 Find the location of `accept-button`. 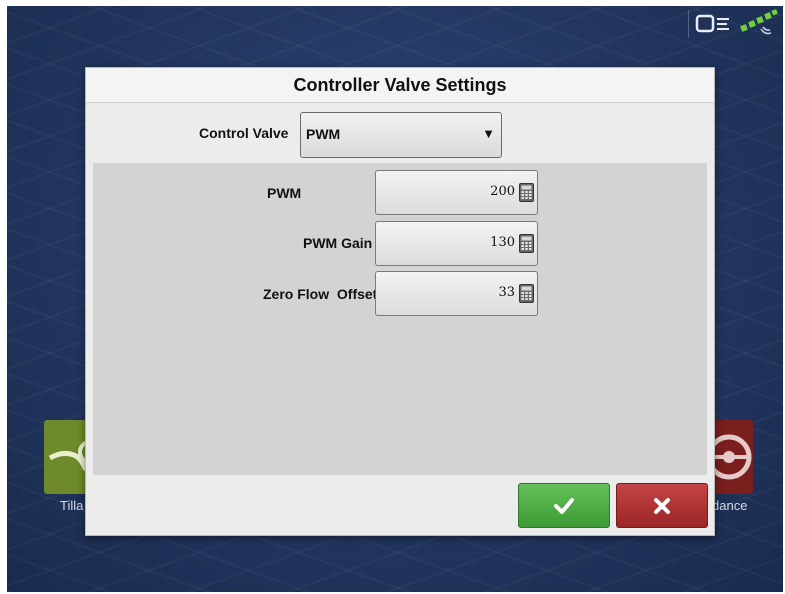

accept-button is located at coordinates (564, 505).